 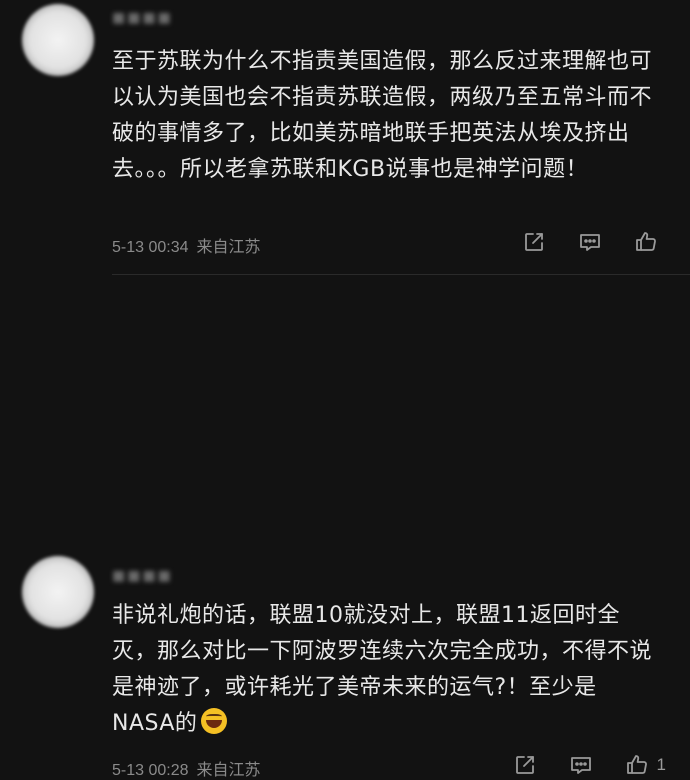 I want to click on like-button, so click(x=650, y=242).